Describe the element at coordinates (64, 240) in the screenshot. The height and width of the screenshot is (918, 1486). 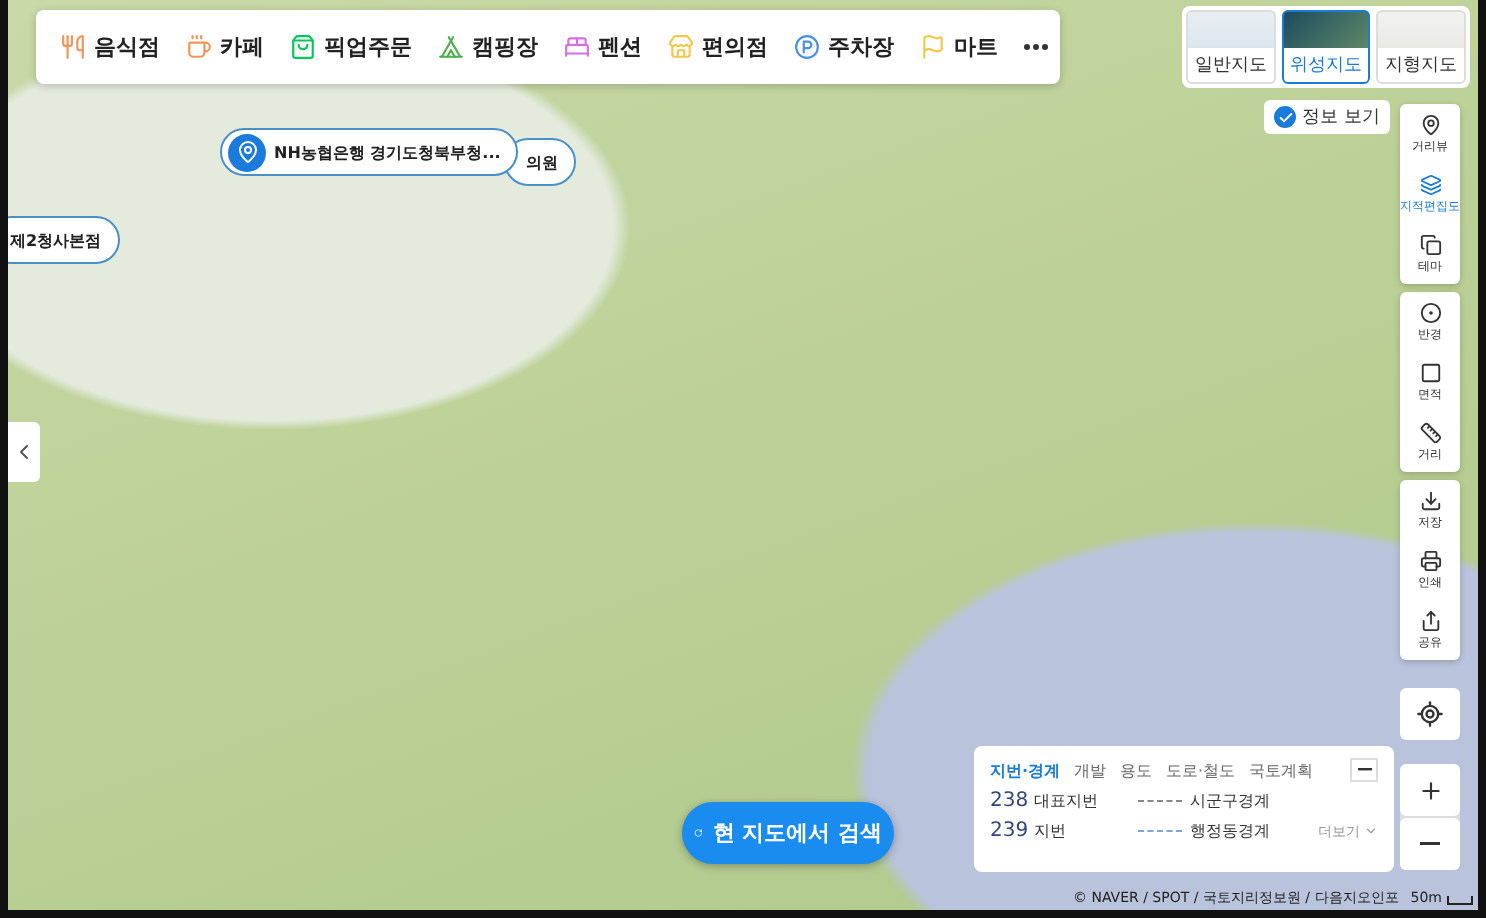
I see `place-pin: 제2청사본점` at that location.